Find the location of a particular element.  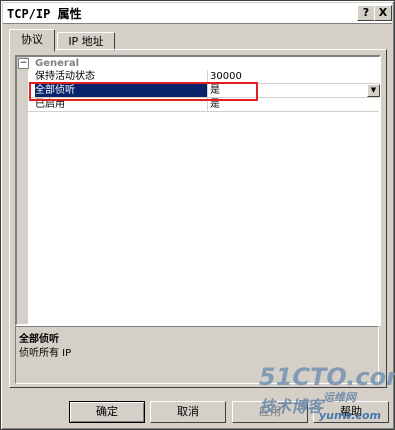

cancel-button: 取消 is located at coordinates (188, 412).